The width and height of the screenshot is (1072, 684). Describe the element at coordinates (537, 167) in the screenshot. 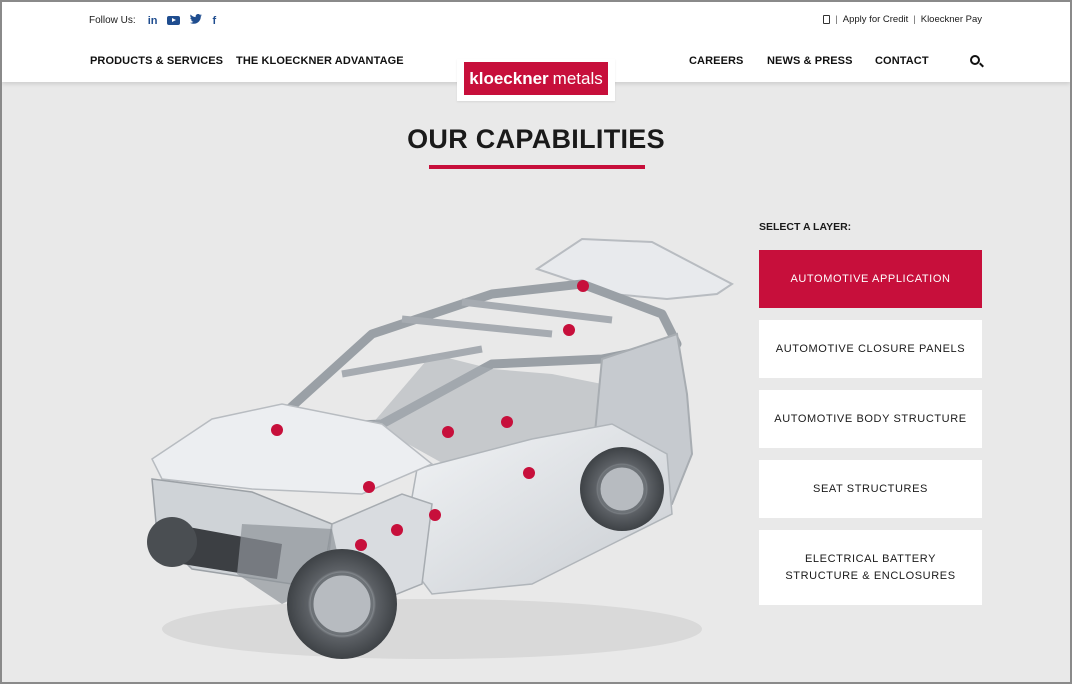

I see `title-underline` at that location.